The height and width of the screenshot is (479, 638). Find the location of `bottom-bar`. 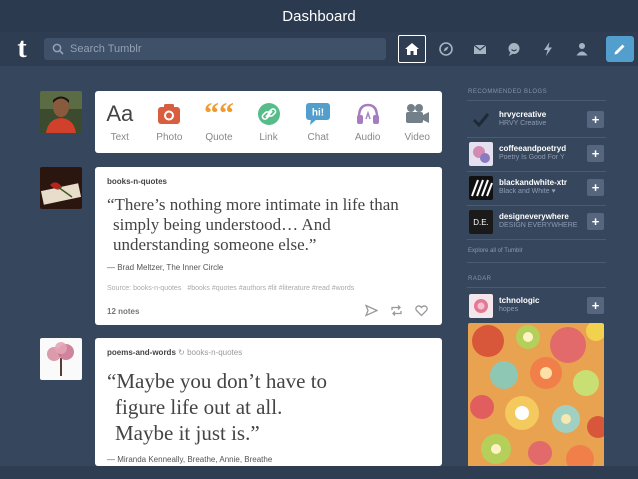

bottom-bar is located at coordinates (319, 472).